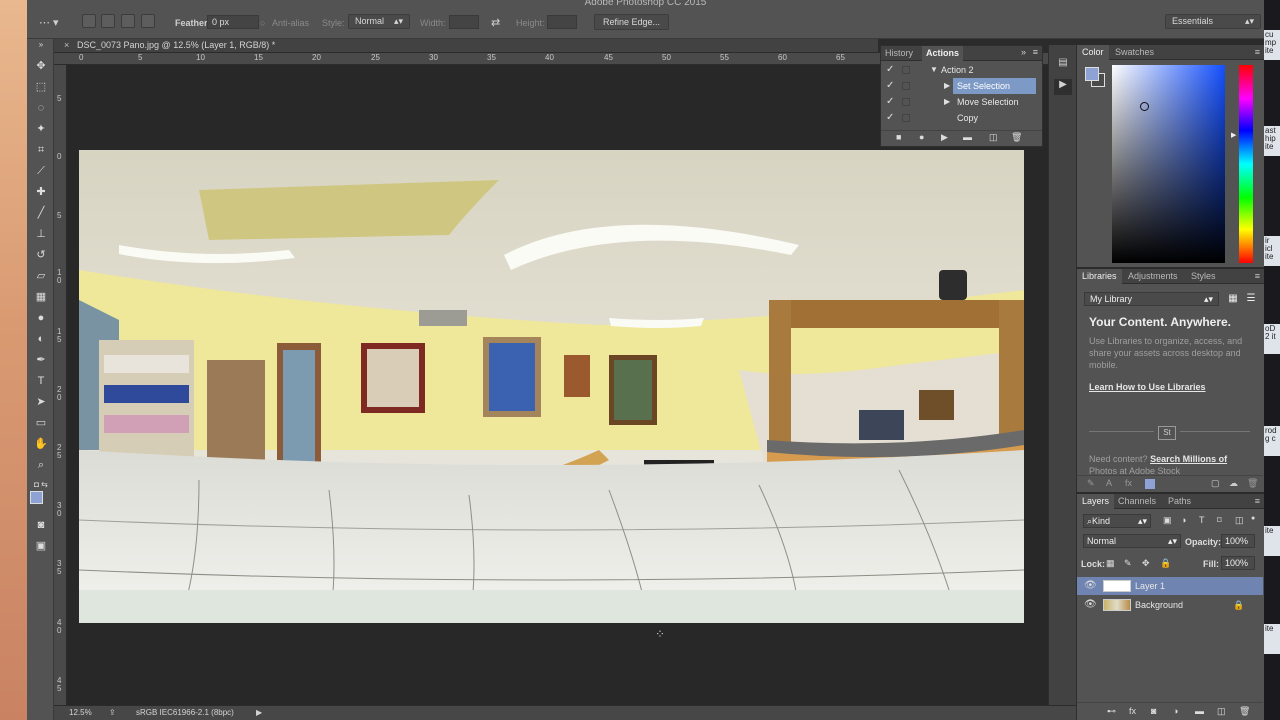 This screenshot has height=720, width=1280. What do you see at coordinates (1167, 520) in the screenshot?
I see `filter-pixel-icon: ▣` at bounding box center [1167, 520].